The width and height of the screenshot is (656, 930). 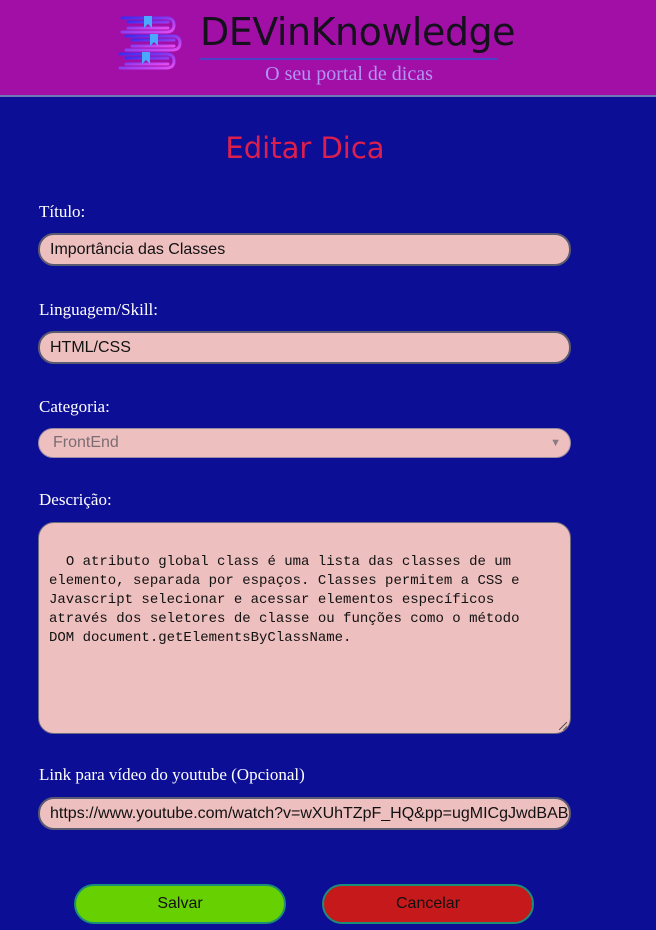 What do you see at coordinates (86, 442) in the screenshot?
I see `category-selected-value: FrontEnd` at bounding box center [86, 442].